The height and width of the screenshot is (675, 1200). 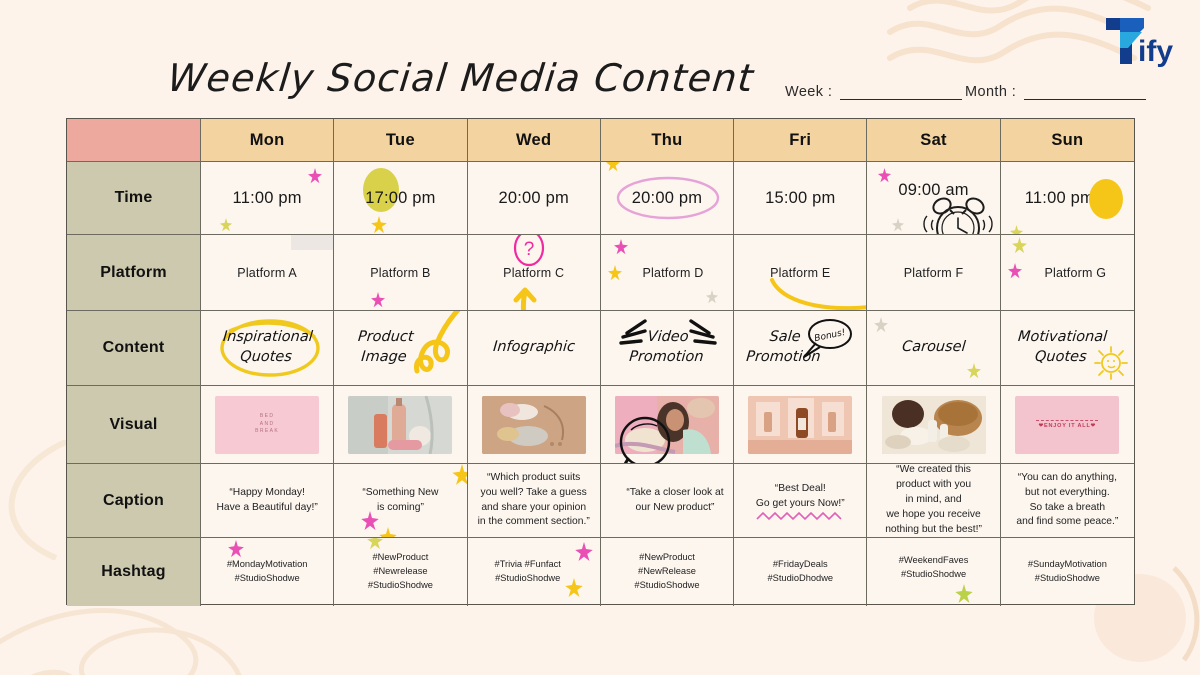 What do you see at coordinates (268, 348) in the screenshot?
I see `content-mon: Inspirational Quotes` at bounding box center [268, 348].